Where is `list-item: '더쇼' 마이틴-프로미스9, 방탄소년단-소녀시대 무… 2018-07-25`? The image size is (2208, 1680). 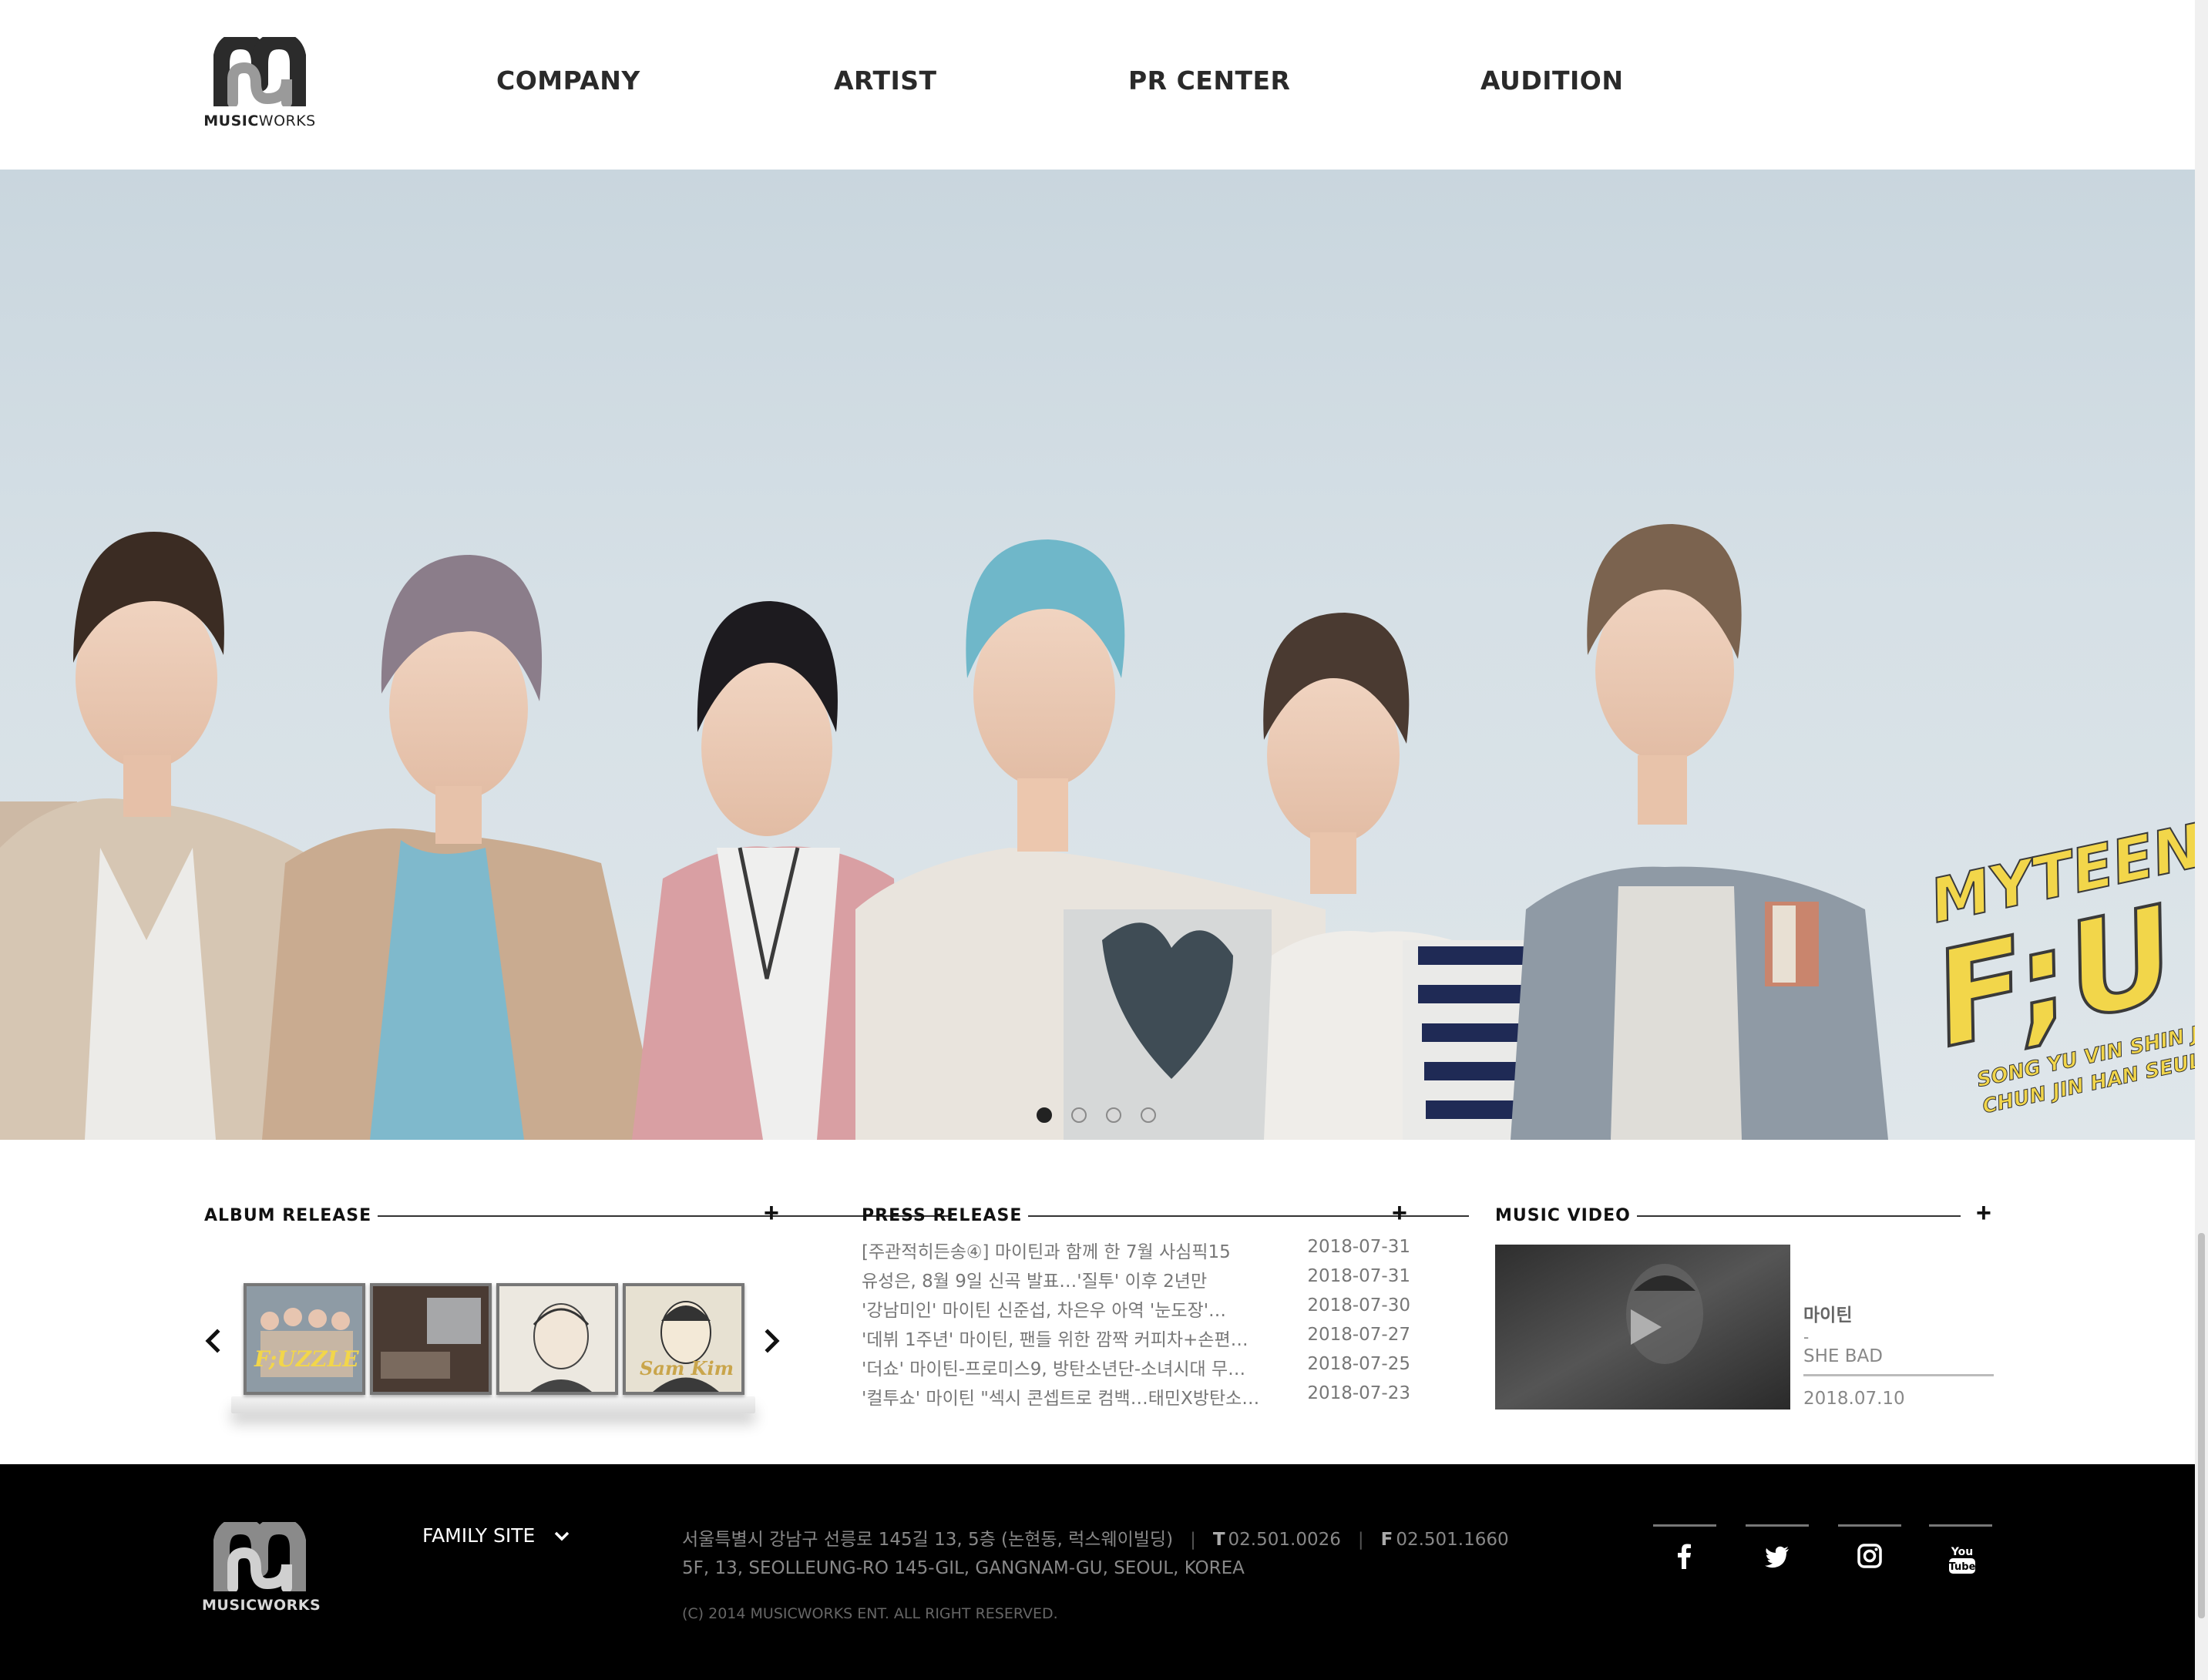
list-item: '더쇼' 마이틴-프로미스9, 방탄소년단-소녀시대 무… 2018-07-25 is located at coordinates (1136, 1369).